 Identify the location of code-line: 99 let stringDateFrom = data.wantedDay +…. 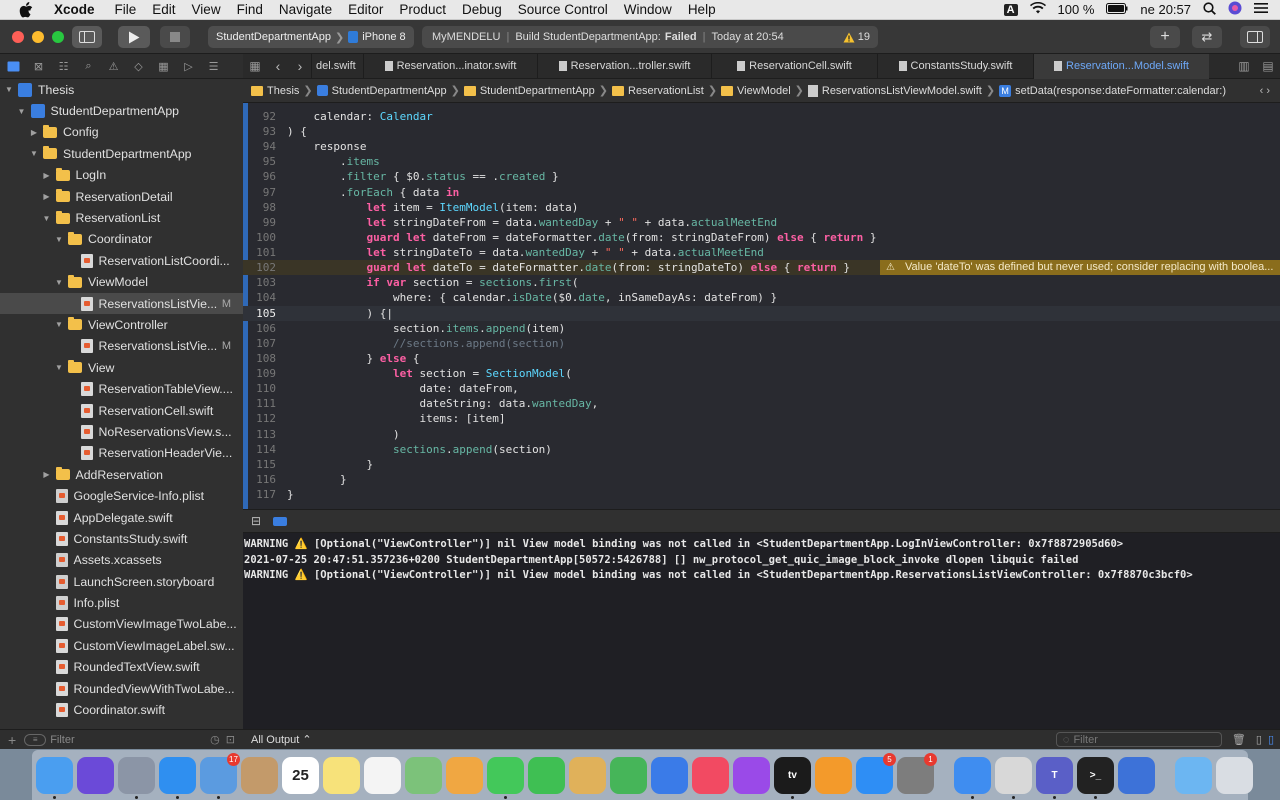
(761, 222).